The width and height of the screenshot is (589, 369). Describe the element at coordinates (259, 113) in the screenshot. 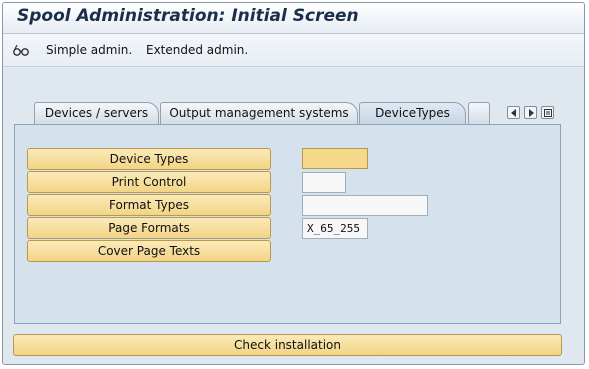

I see `tab-output-management-systems: Output management systems` at that location.